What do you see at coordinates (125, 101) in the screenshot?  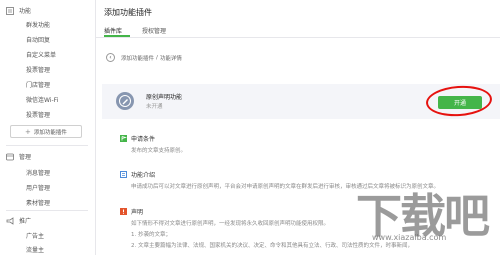 I see `original-declaration-icon` at bounding box center [125, 101].